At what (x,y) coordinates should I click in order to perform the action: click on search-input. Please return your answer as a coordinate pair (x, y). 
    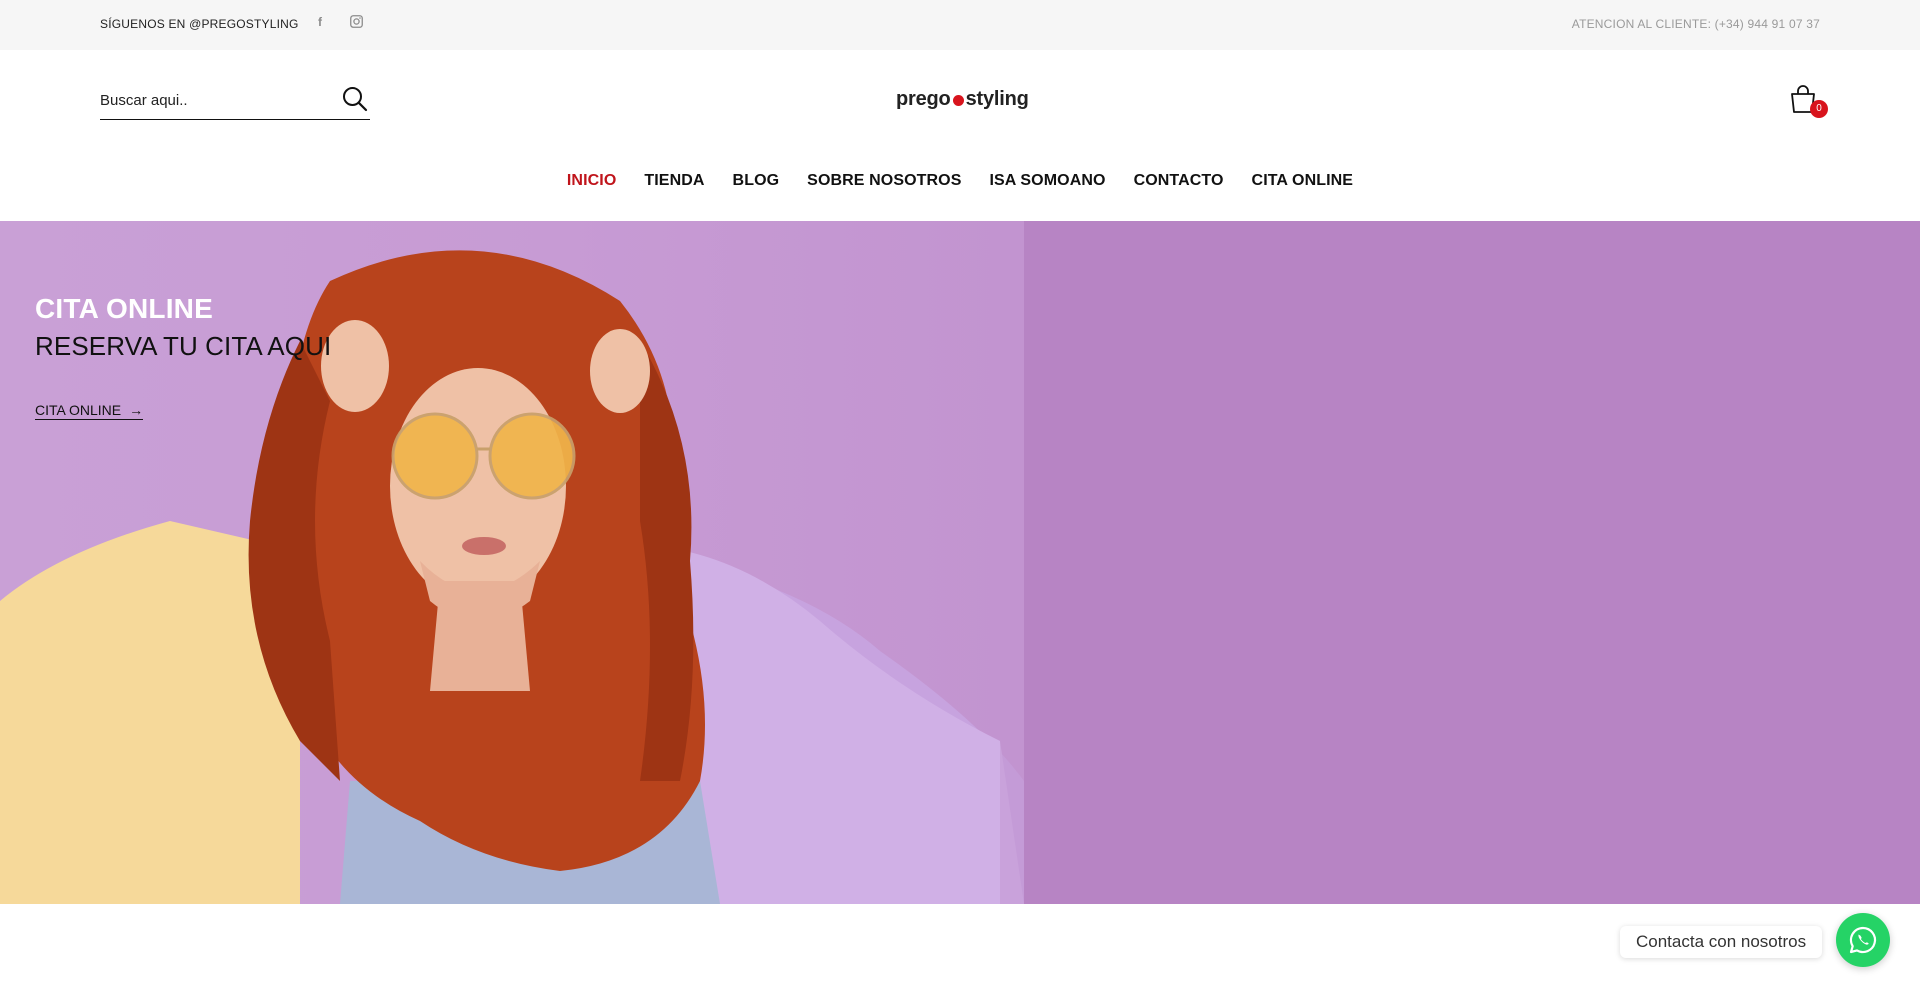
    Looking at the image, I should click on (215, 100).